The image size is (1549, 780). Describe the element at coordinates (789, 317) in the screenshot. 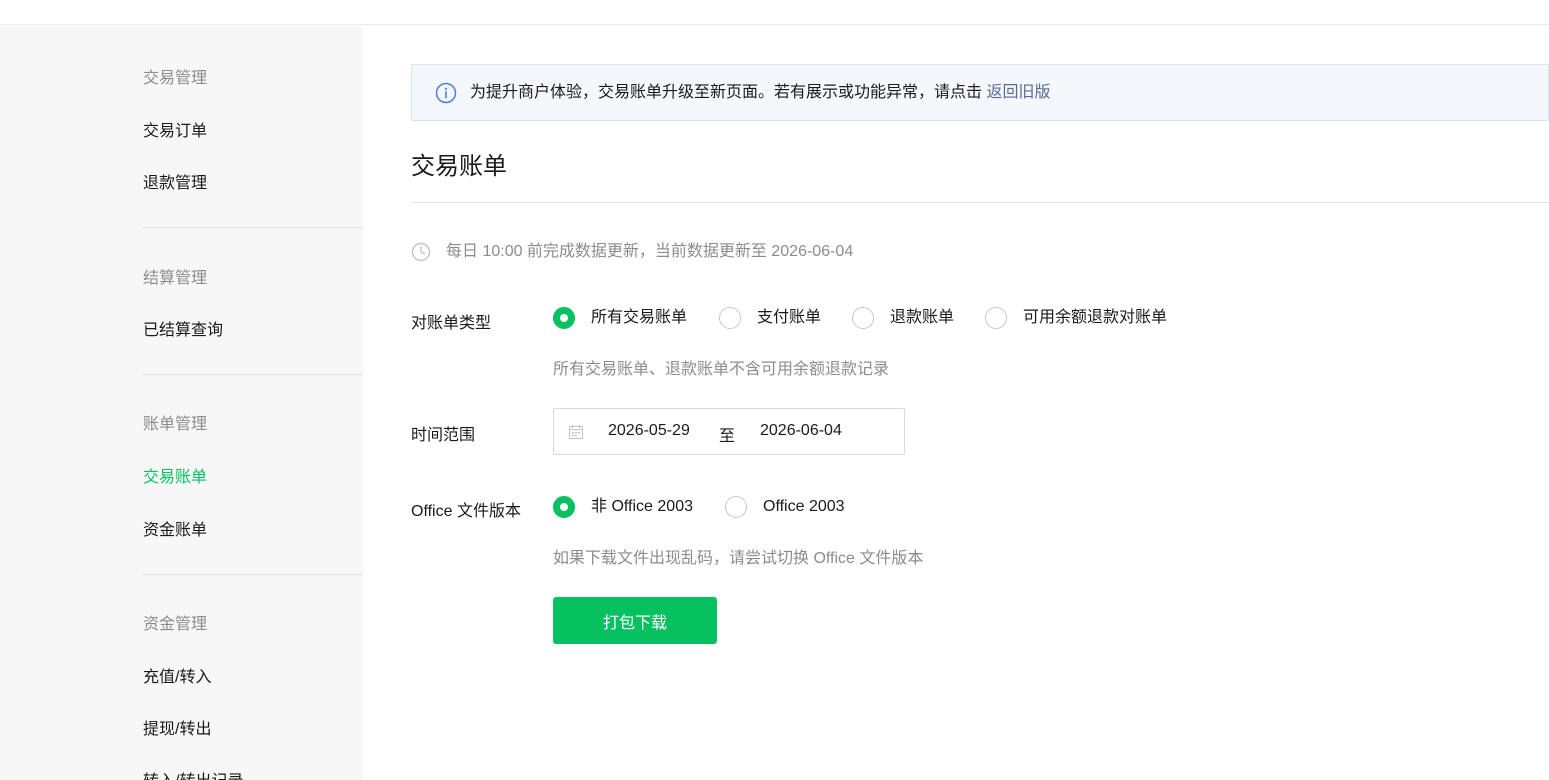

I see `radio-label: 支付账单` at that location.